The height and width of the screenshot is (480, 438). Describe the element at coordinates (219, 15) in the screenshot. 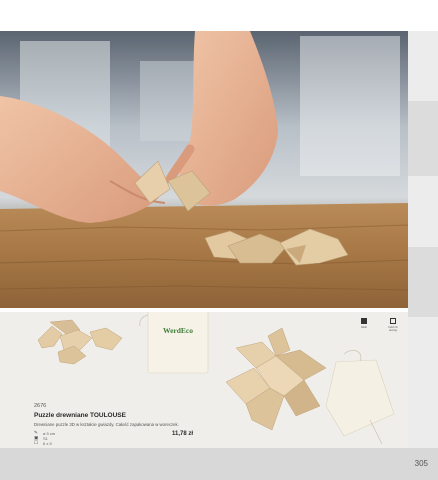

I see `page-top-margin` at that location.